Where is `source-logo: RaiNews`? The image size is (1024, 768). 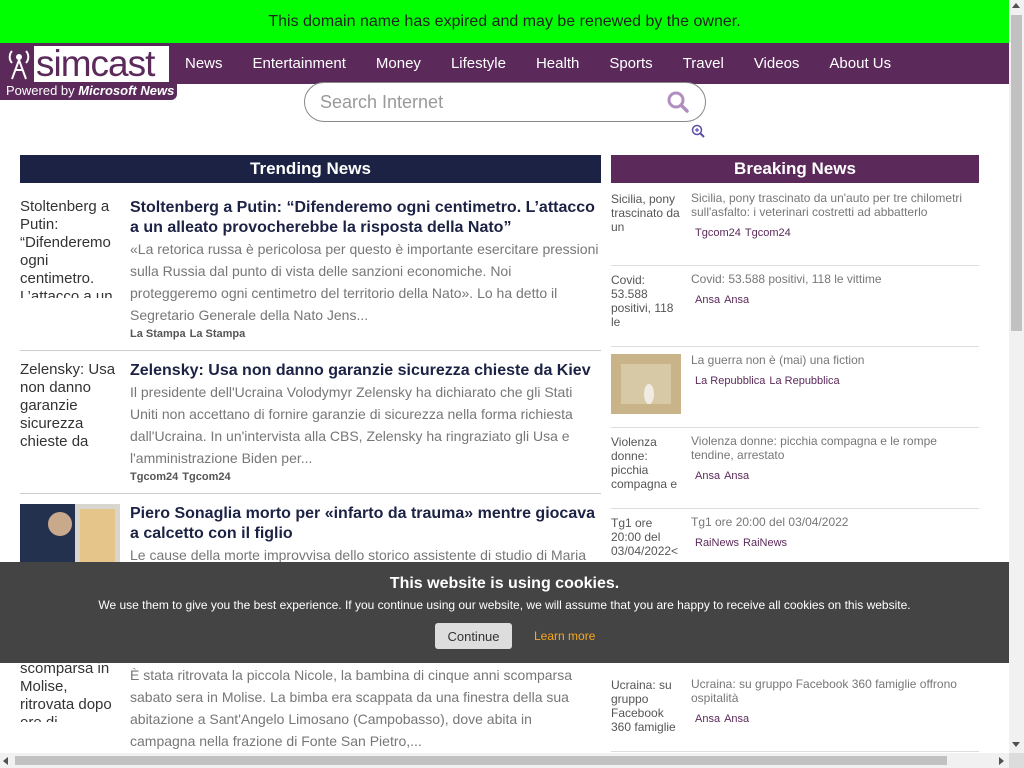 source-logo: RaiNews is located at coordinates (717, 543).